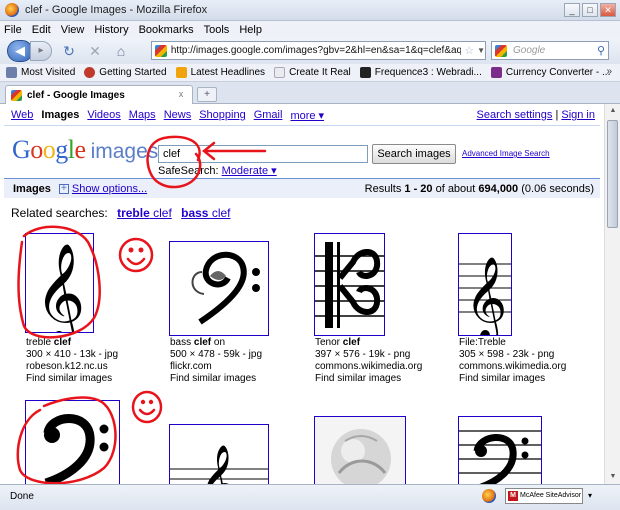  I want to click on smiley-smile-1-annotation, so click(136, 261).